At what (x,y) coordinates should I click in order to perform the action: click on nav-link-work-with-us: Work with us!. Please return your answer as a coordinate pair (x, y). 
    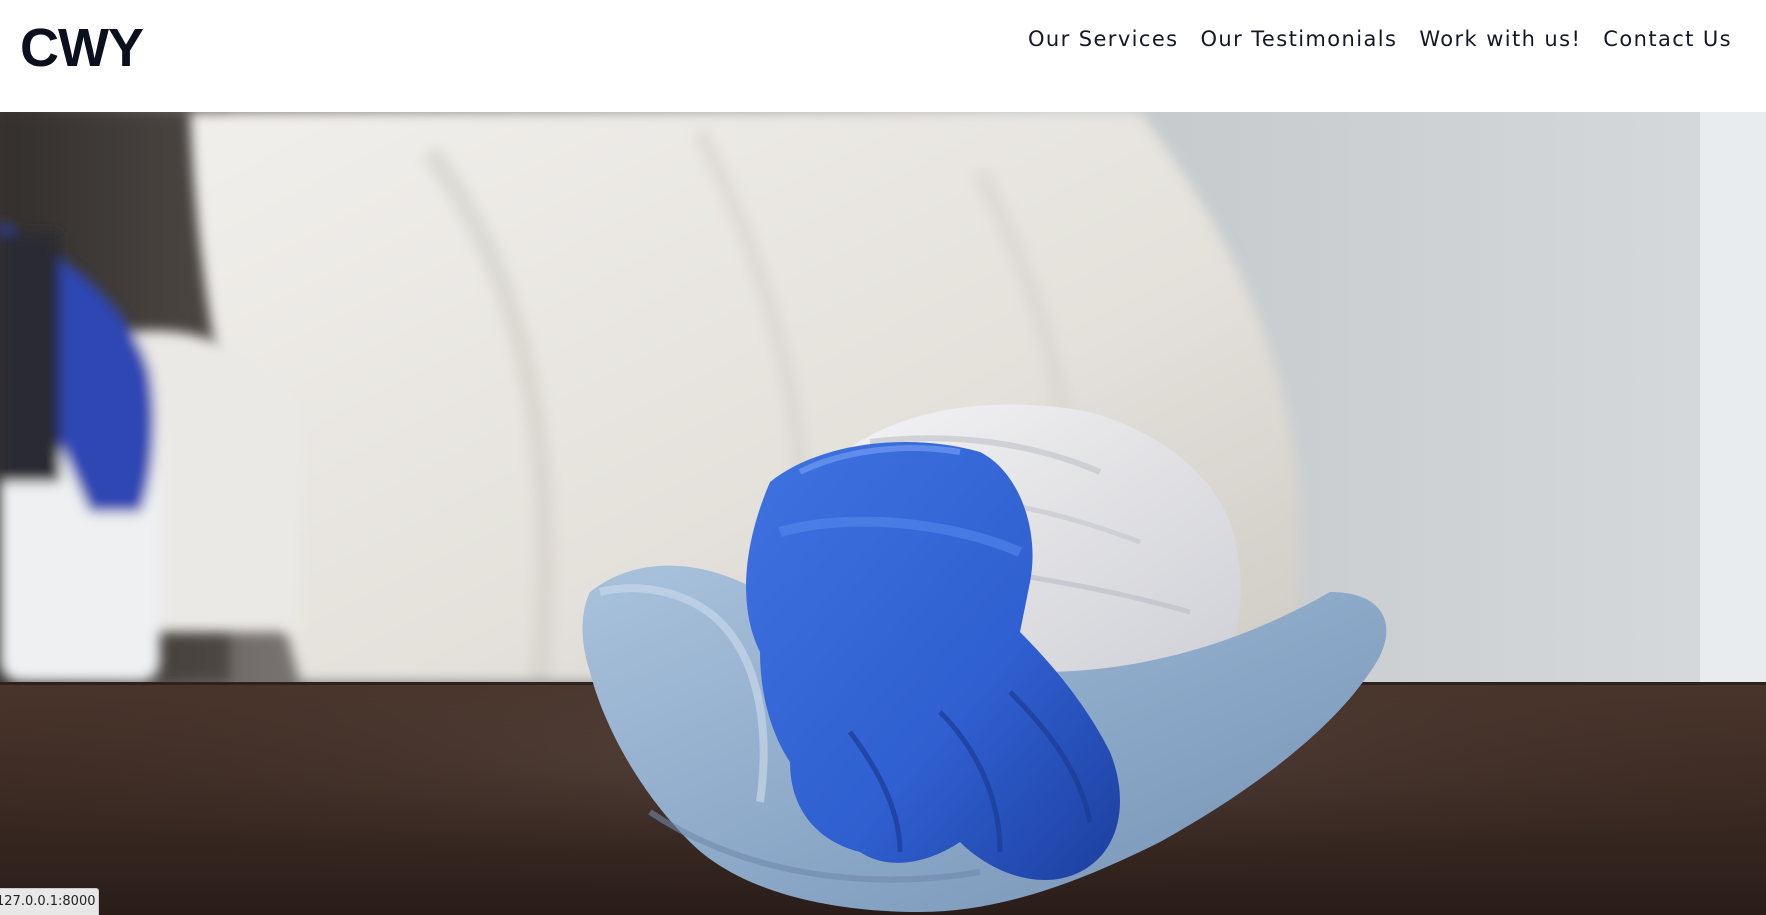
    Looking at the image, I should click on (1500, 39).